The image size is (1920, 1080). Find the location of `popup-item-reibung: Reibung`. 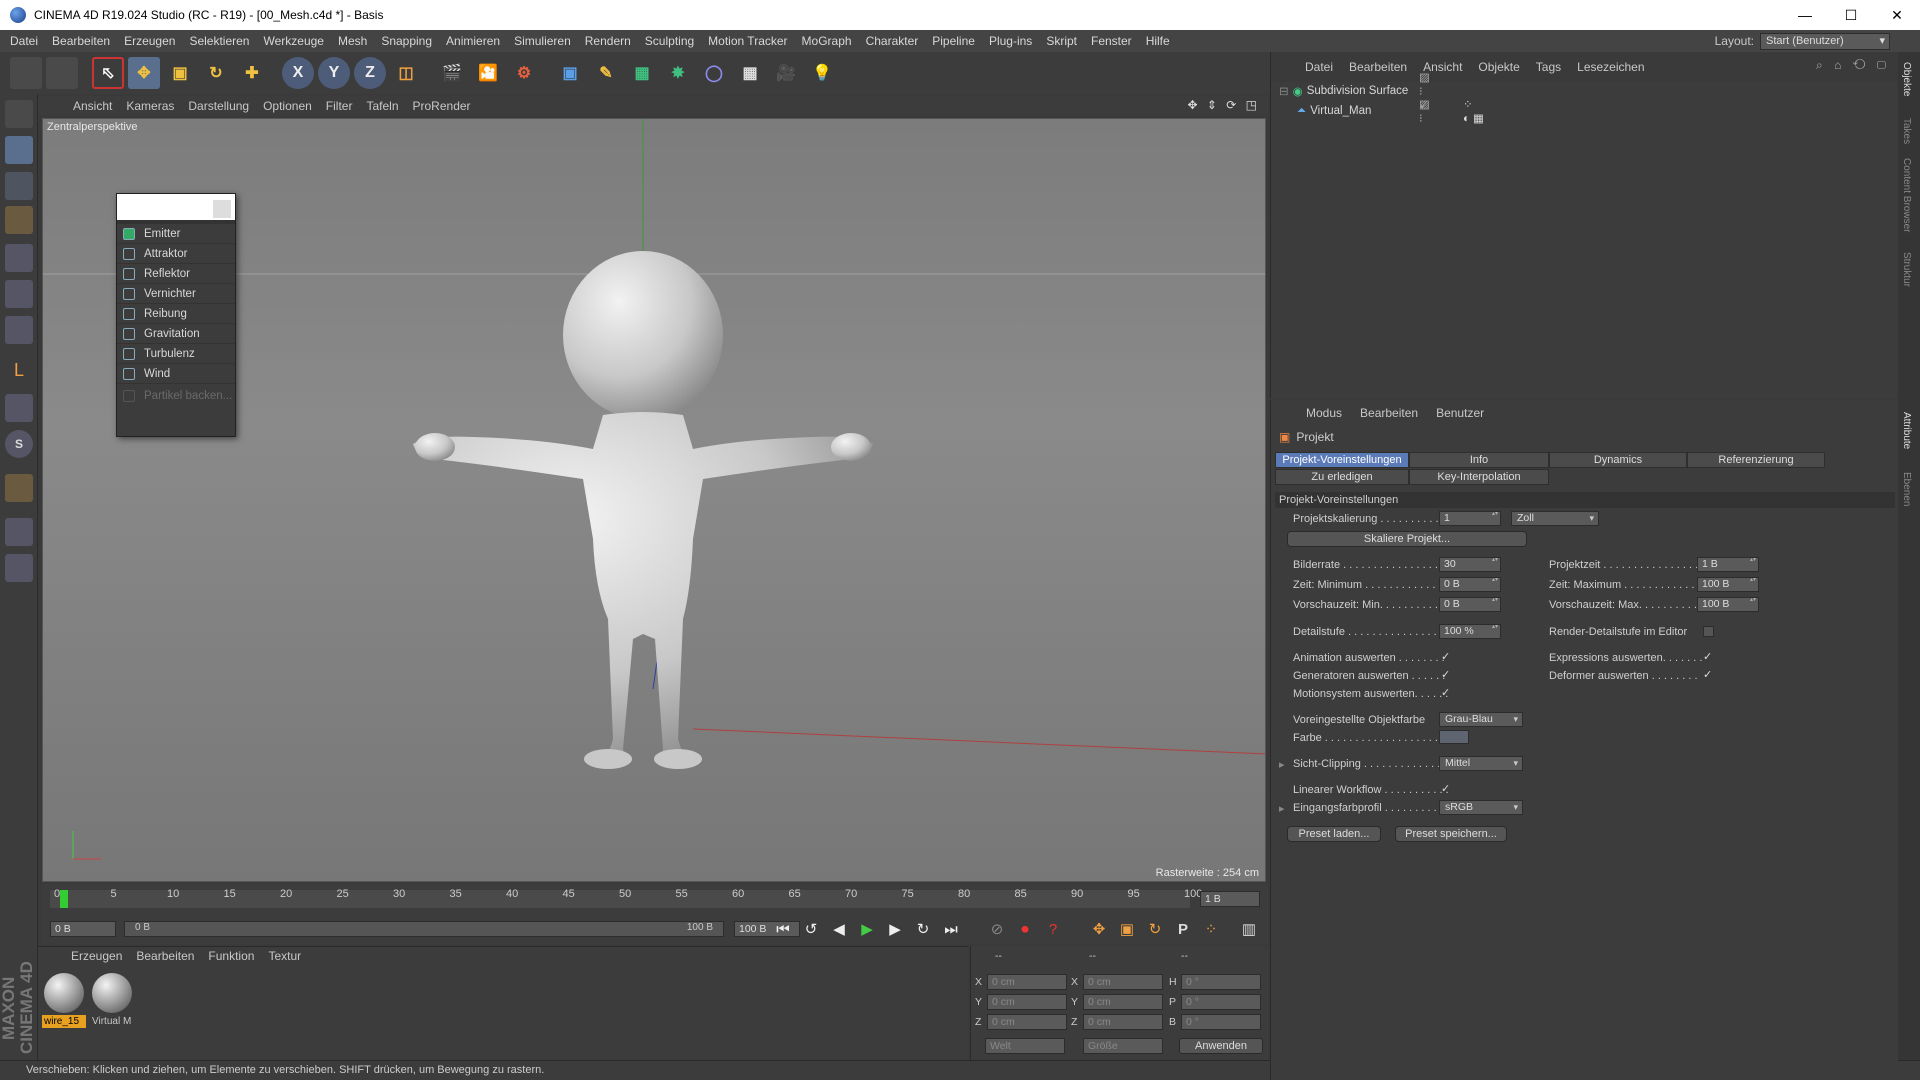

popup-item-reibung: Reibung is located at coordinates (176, 314).